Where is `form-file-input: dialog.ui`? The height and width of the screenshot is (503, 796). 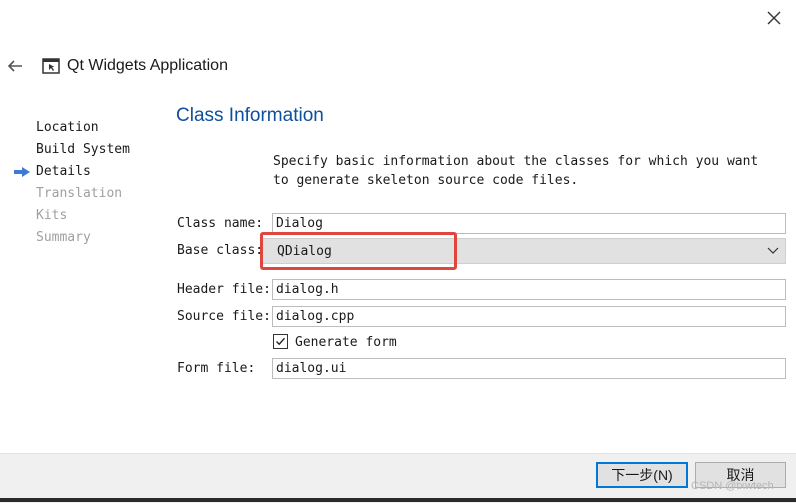
form-file-input: dialog.ui is located at coordinates (529, 368).